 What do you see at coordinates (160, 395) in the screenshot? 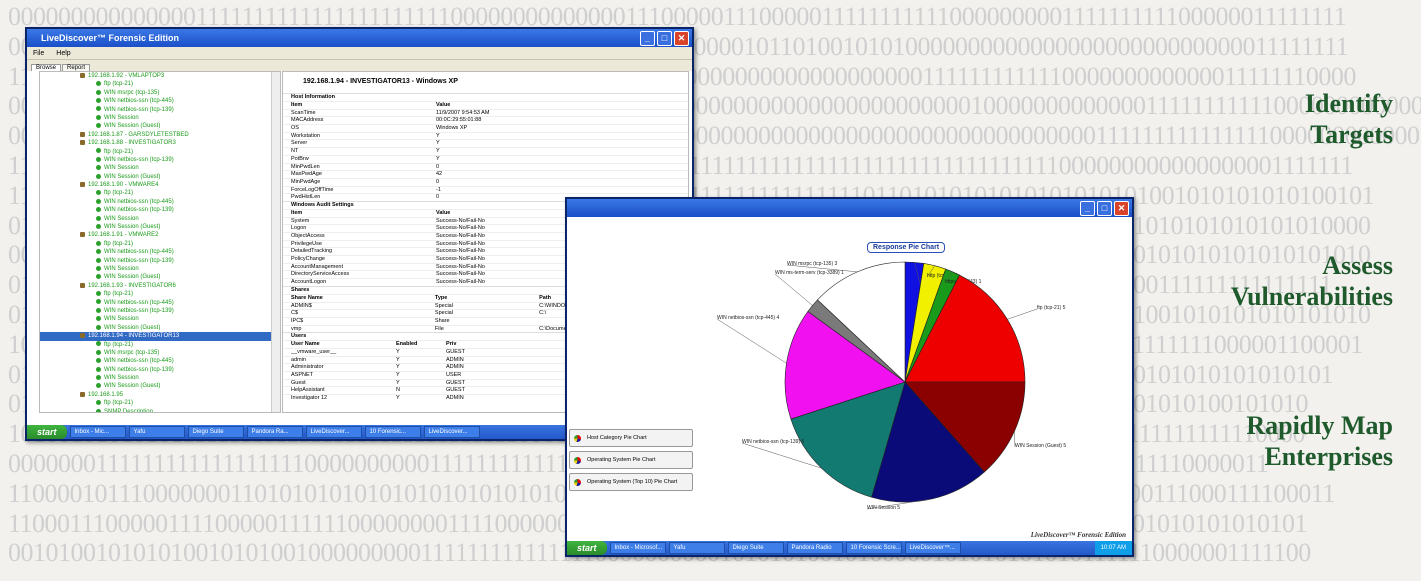
I see `tree-host-node: 192.168.1.95` at bounding box center [160, 395].